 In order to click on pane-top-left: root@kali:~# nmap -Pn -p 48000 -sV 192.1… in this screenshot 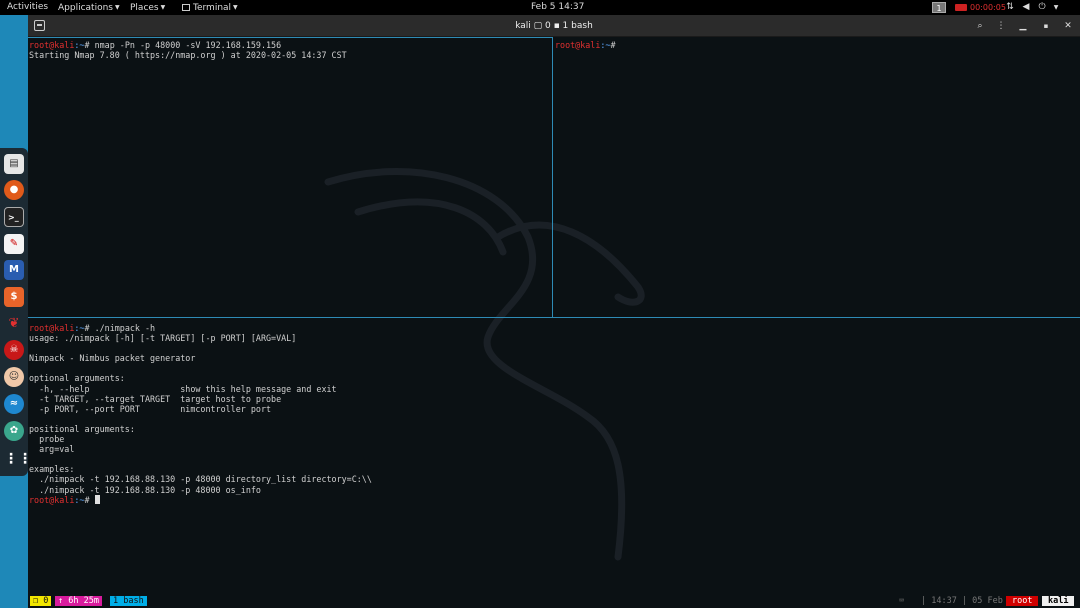, I will do `click(289, 50)`.